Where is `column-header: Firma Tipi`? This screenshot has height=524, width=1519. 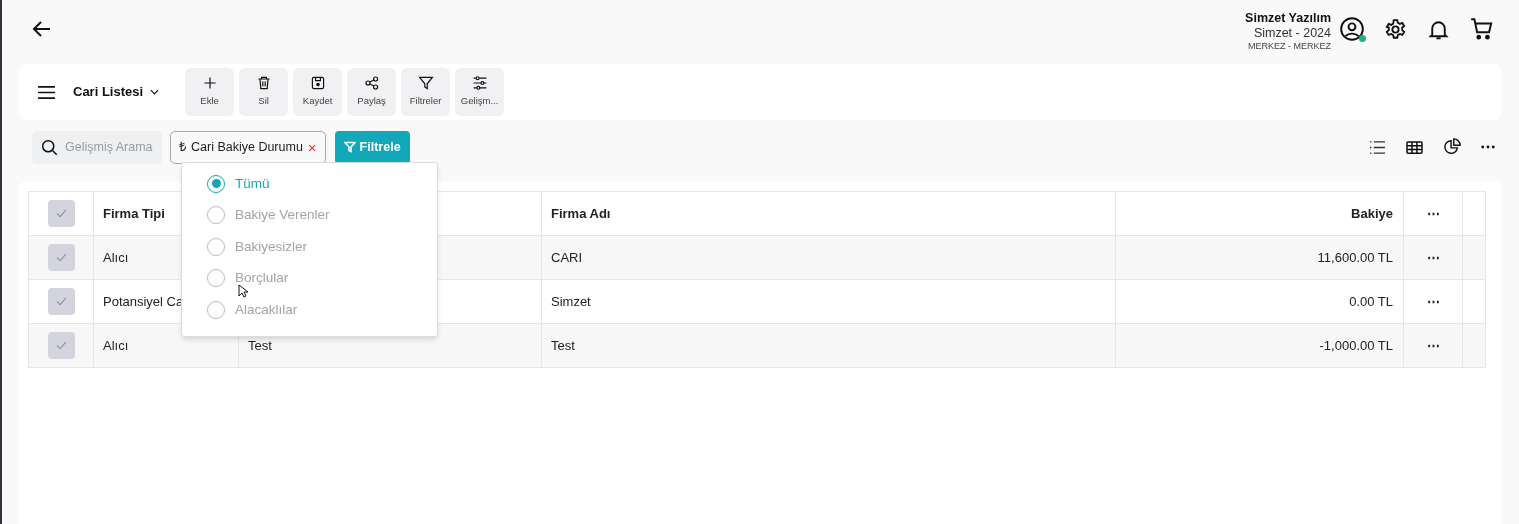 column-header: Firma Tipi is located at coordinates (134, 213).